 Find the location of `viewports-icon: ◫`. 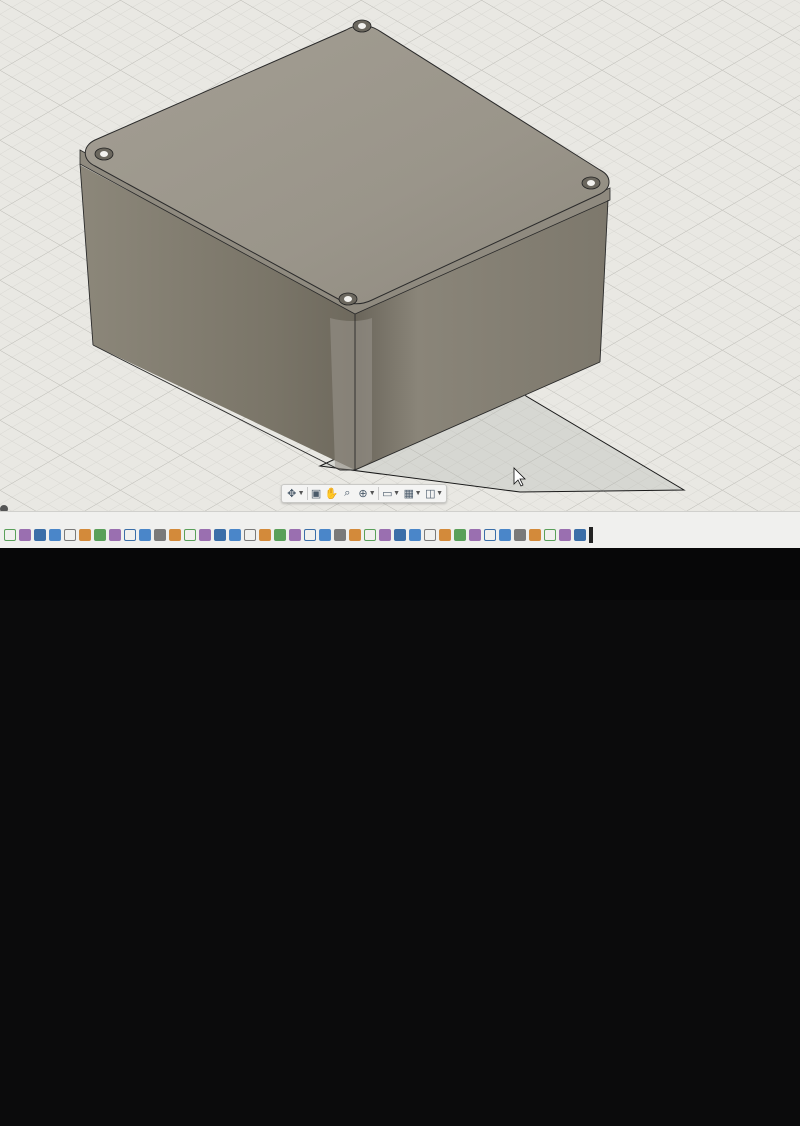

viewports-icon: ◫ is located at coordinates (431, 493).